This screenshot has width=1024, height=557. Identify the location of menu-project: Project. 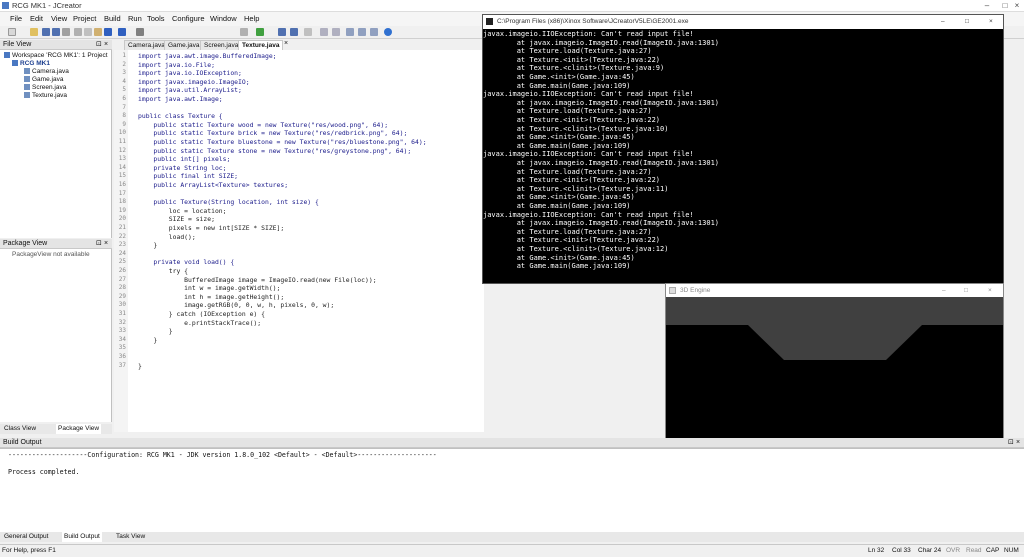
(84, 18).